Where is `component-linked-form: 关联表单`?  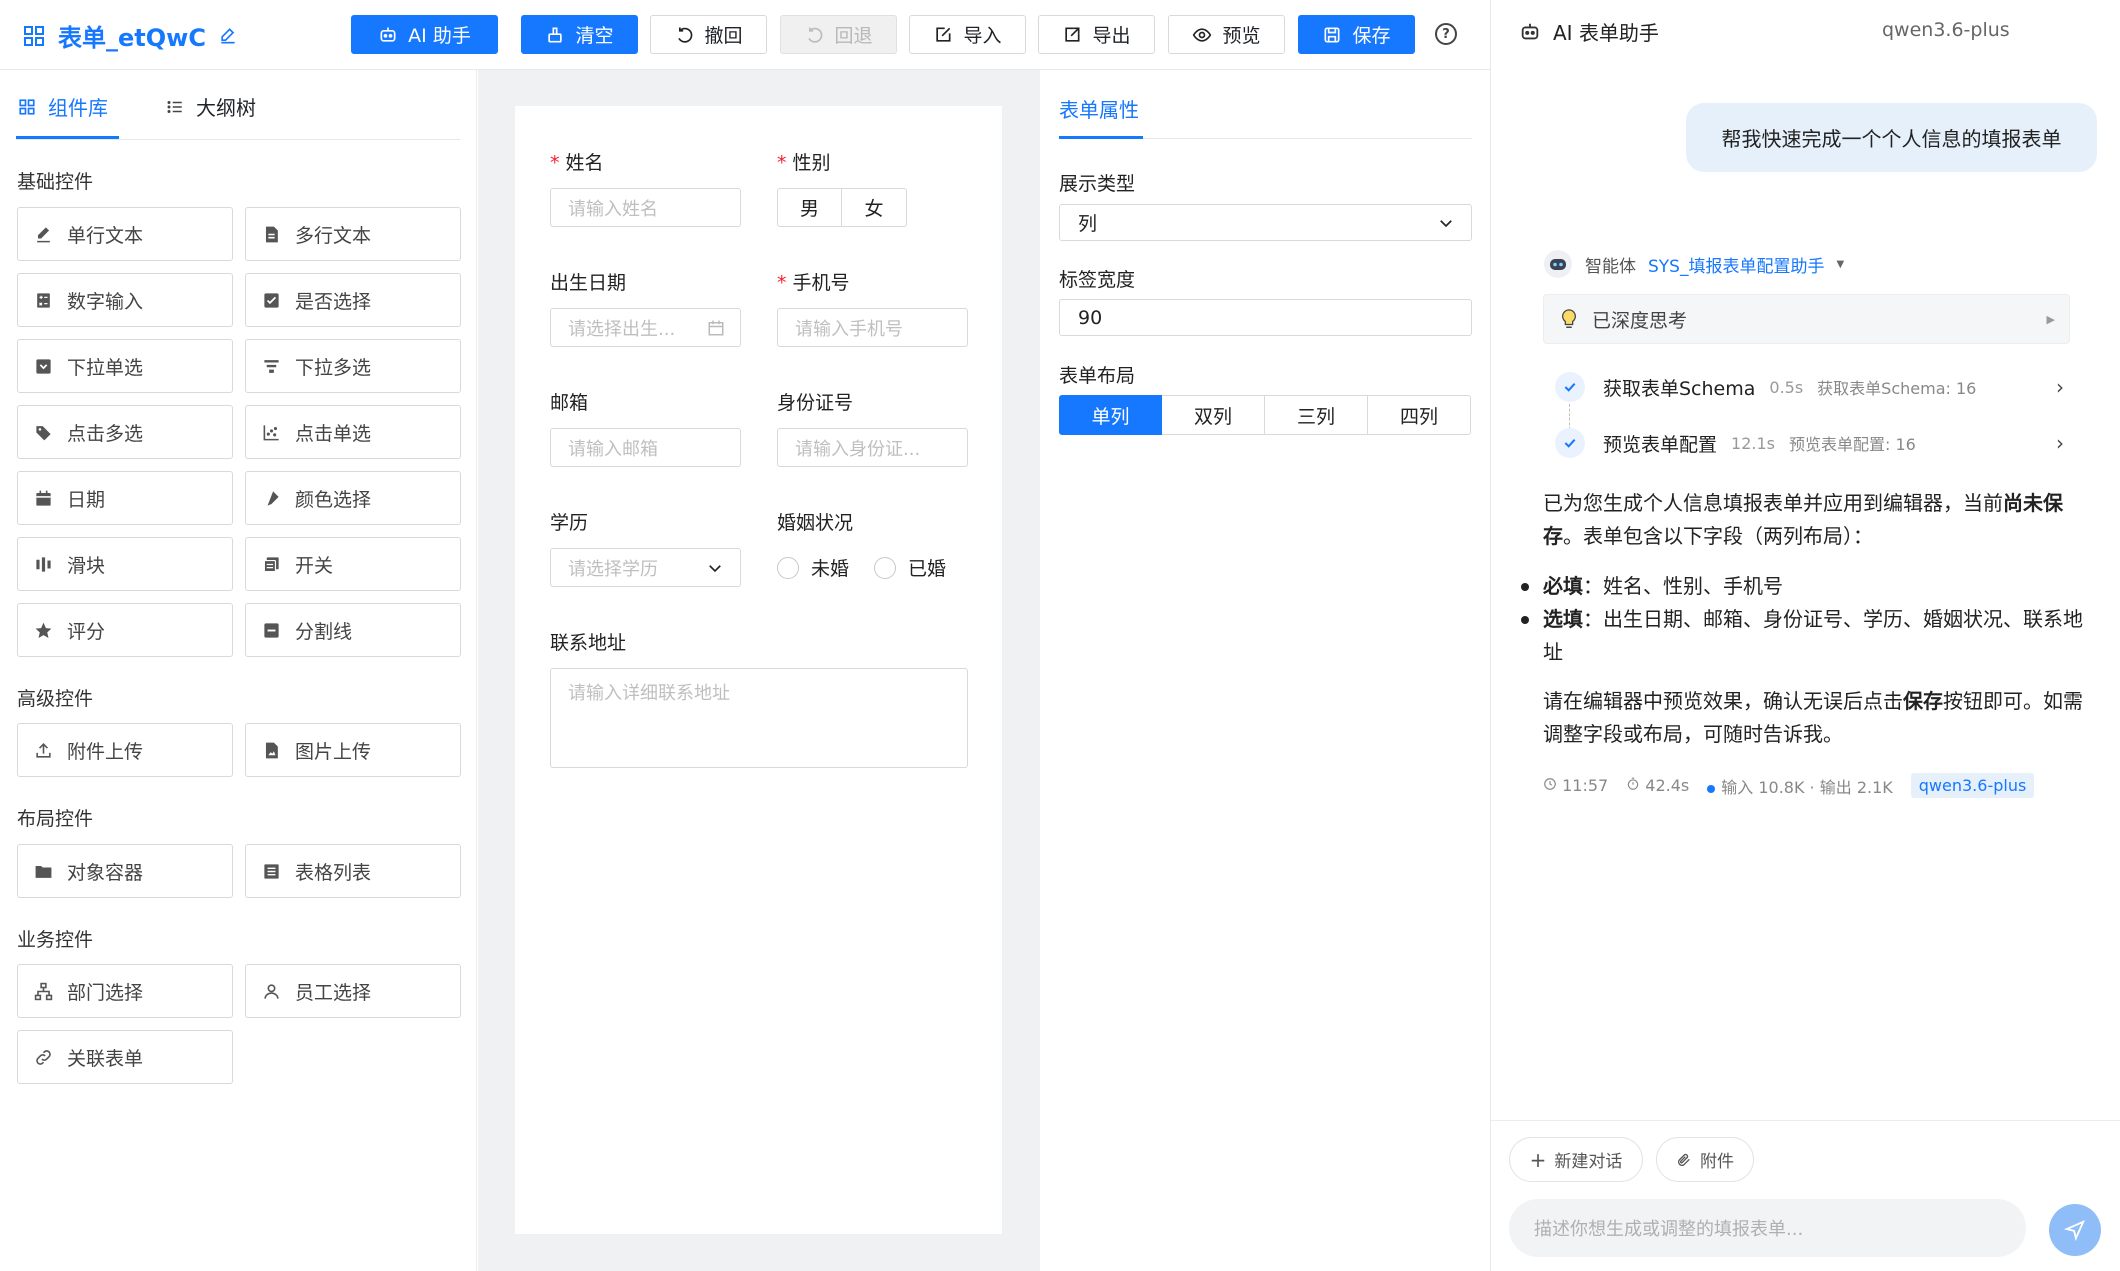
component-linked-form: 关联表单 is located at coordinates (125, 1057).